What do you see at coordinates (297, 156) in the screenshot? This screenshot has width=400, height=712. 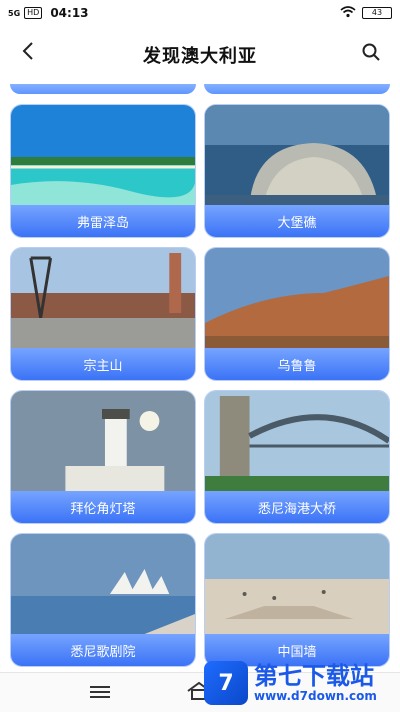 I see `reef-photo` at bounding box center [297, 156].